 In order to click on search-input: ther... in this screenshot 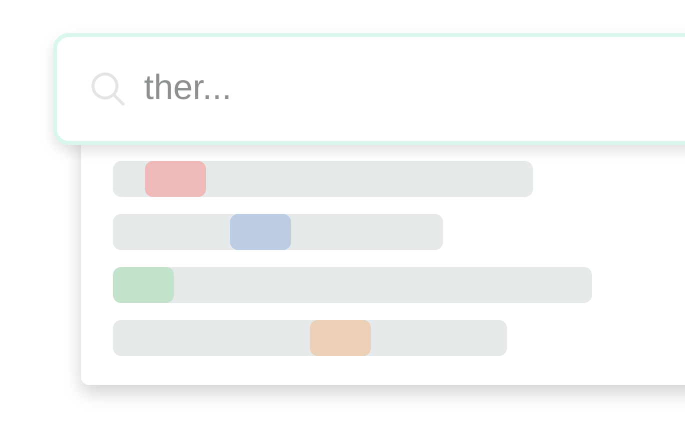, I will do `click(294, 88)`.